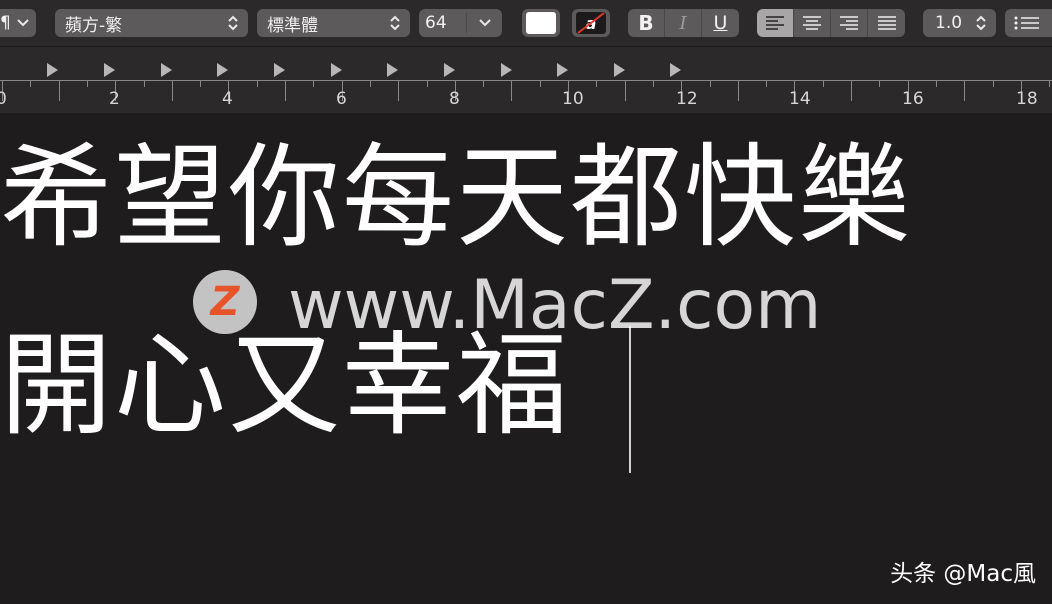 This screenshot has height=604, width=1052. I want to click on ruler-label: 0, so click(3, 99).